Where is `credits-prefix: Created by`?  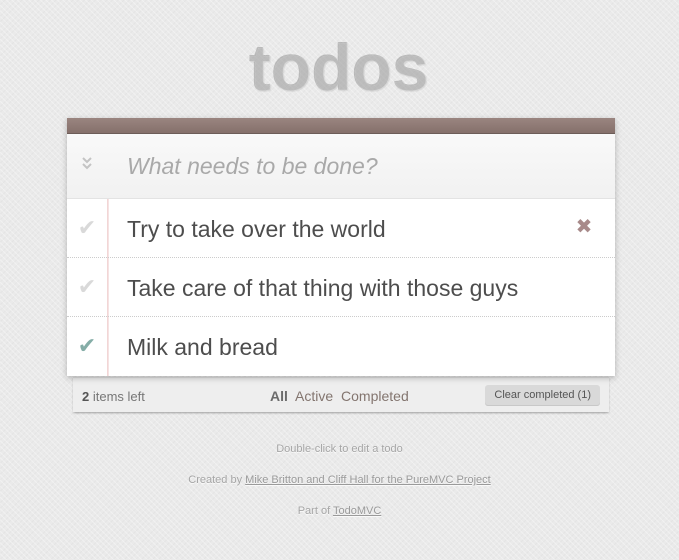 credits-prefix: Created by is located at coordinates (215, 480).